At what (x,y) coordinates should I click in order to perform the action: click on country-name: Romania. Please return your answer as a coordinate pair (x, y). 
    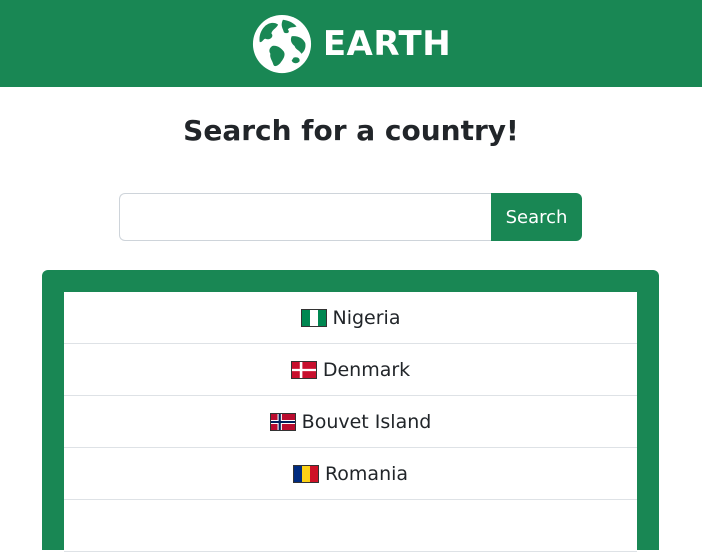
    Looking at the image, I should click on (366, 473).